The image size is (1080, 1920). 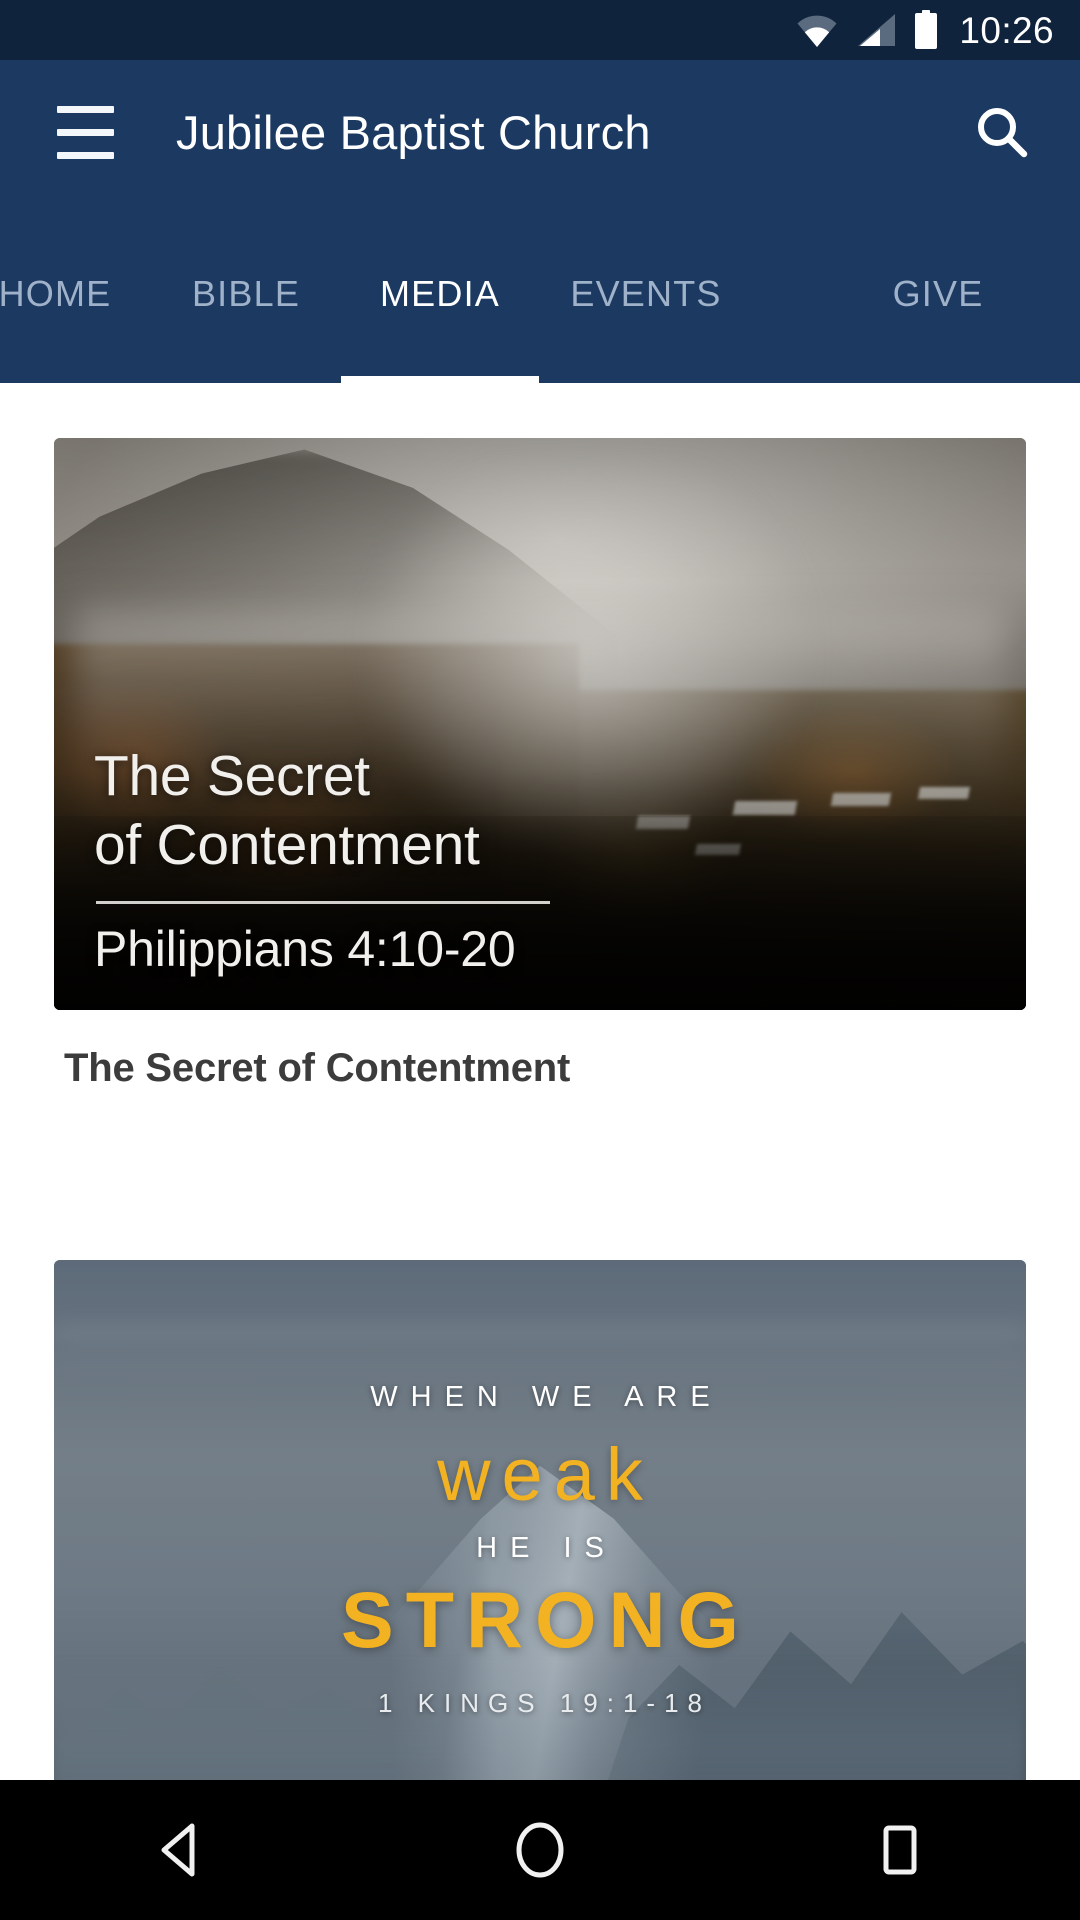 I want to click on back-triangle-icon, so click(x=180, y=1850).